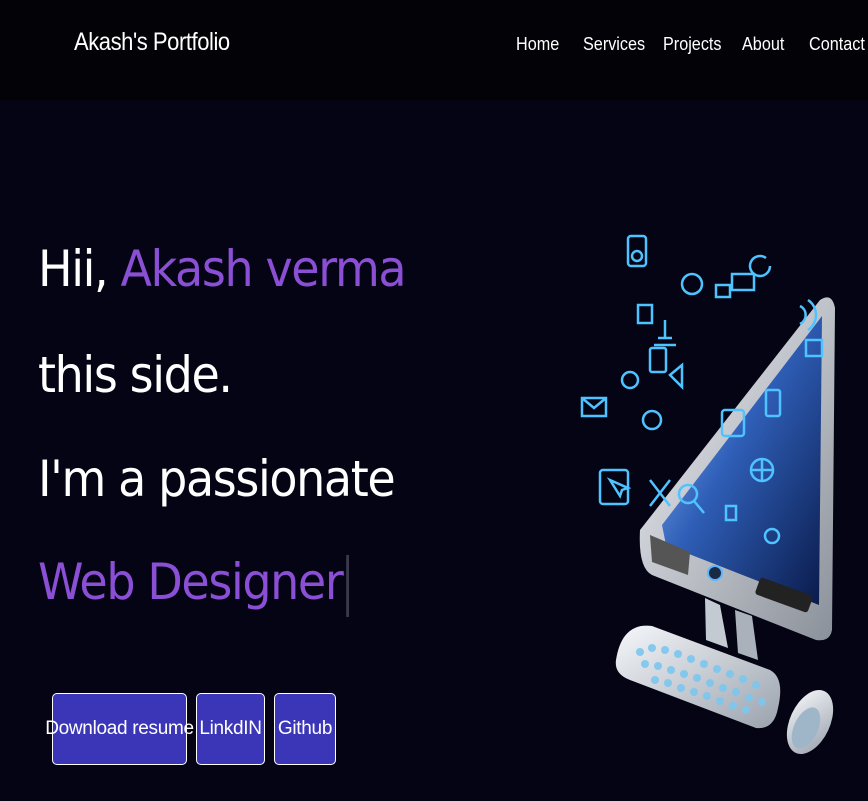  Describe the element at coordinates (263, 269) in the screenshot. I see `hero-name: Akash verma` at that location.